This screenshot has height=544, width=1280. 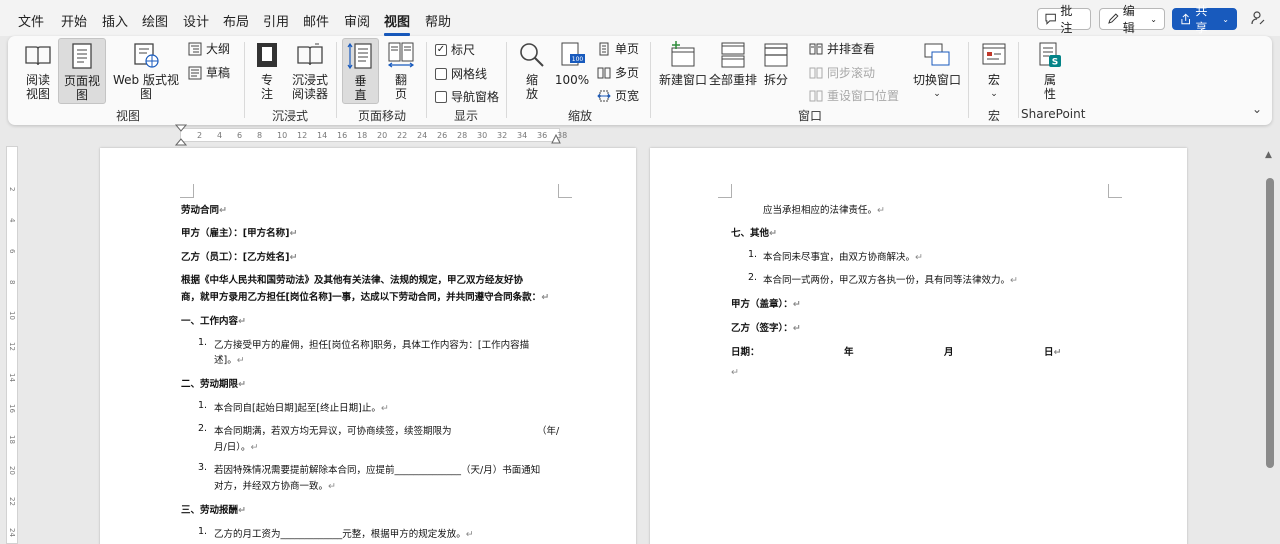 I want to click on section-1-heading: 一、工作内容↵, so click(x=213, y=321).